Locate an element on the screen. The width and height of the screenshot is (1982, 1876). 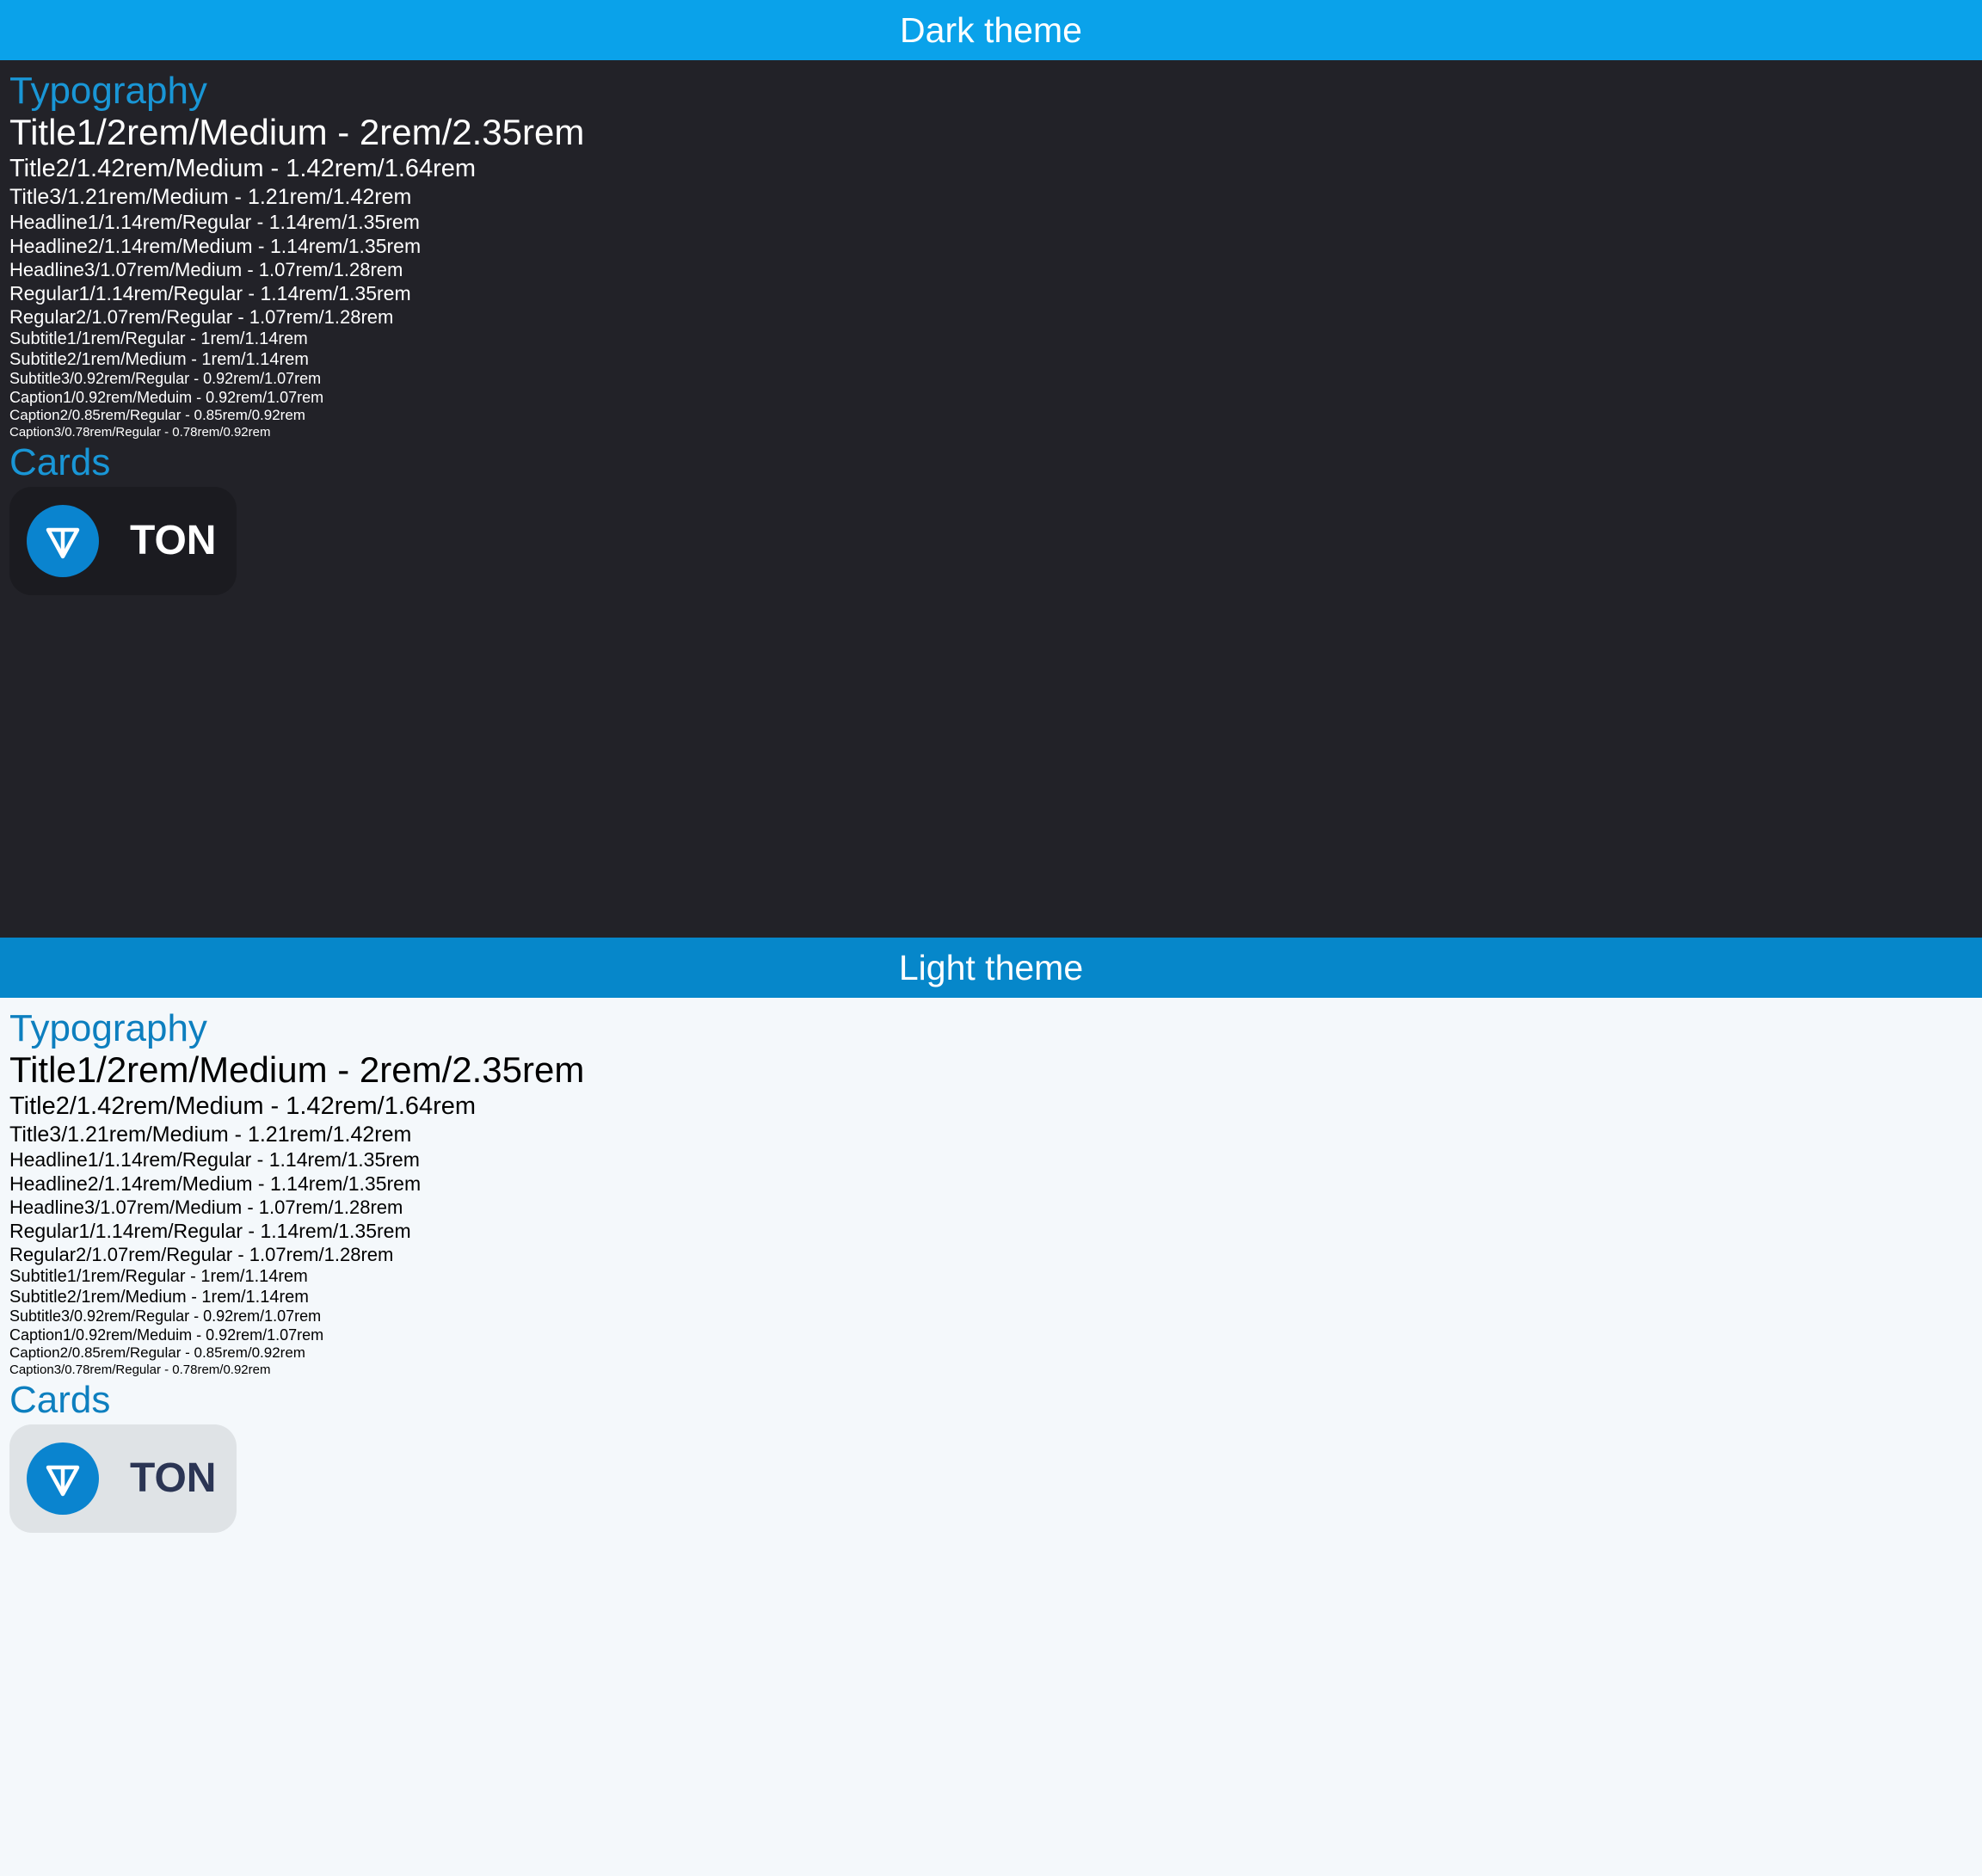
light-theme-header: Light theme is located at coordinates (991, 968).